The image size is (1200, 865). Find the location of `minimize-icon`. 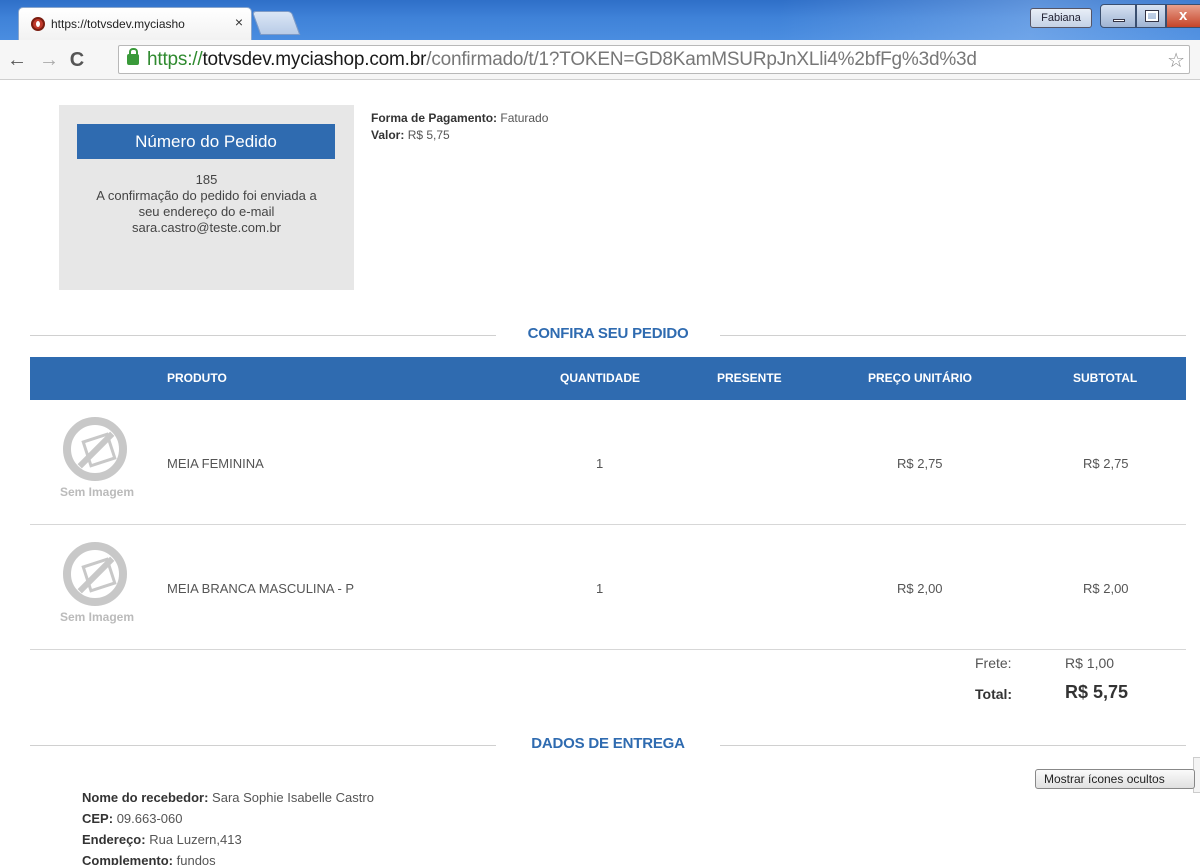

minimize-icon is located at coordinates (1119, 20).